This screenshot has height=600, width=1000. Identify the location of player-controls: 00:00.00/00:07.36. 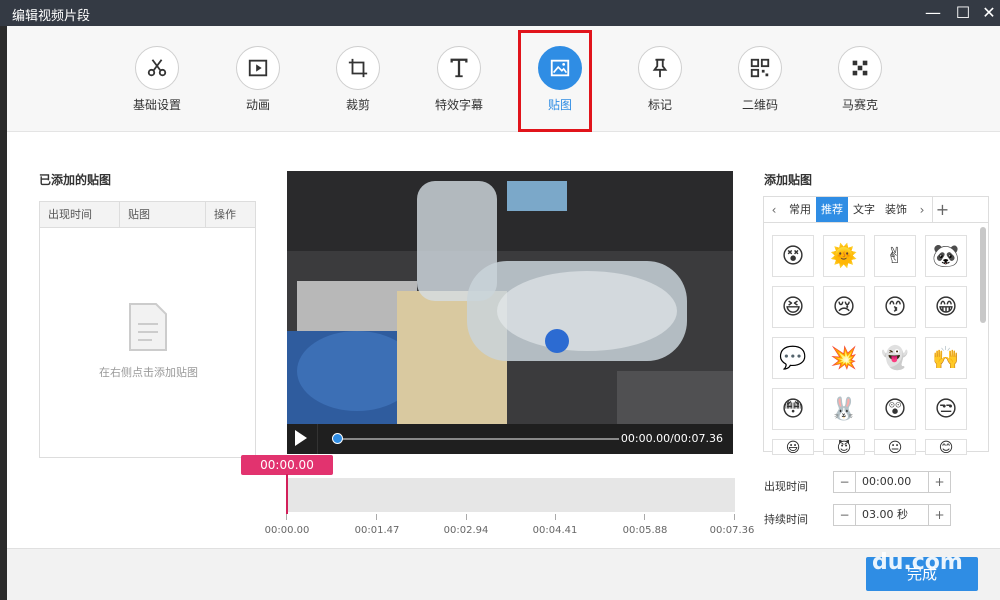
(510, 439).